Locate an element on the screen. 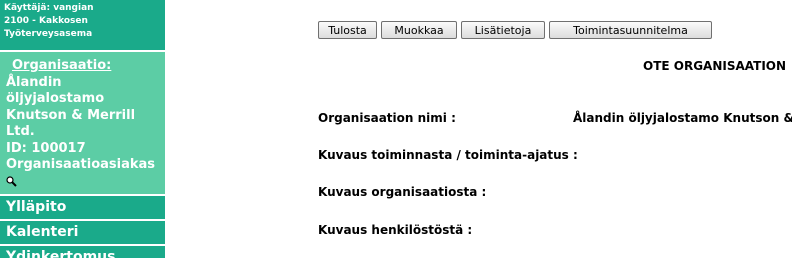 This screenshot has width=792, height=258. organization-name-line: Ålandin is located at coordinates (34, 82).